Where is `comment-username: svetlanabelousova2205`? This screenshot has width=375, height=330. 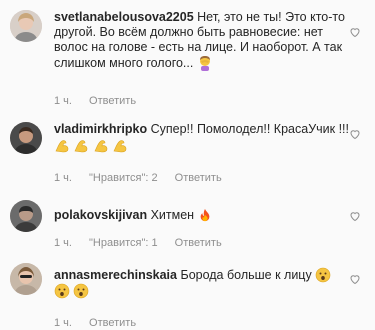
comment-username: svetlanabelousova2205 is located at coordinates (124, 17).